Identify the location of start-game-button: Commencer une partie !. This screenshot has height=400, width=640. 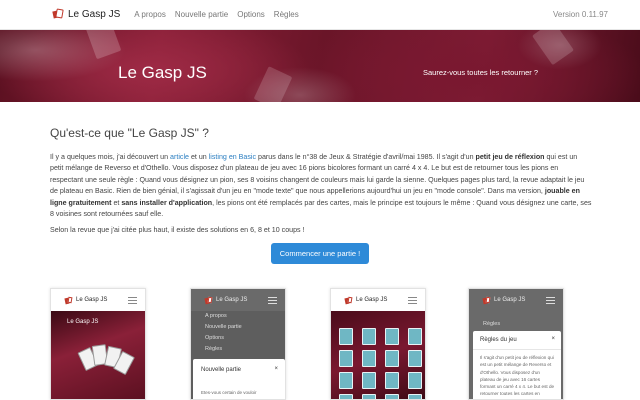
(320, 253).